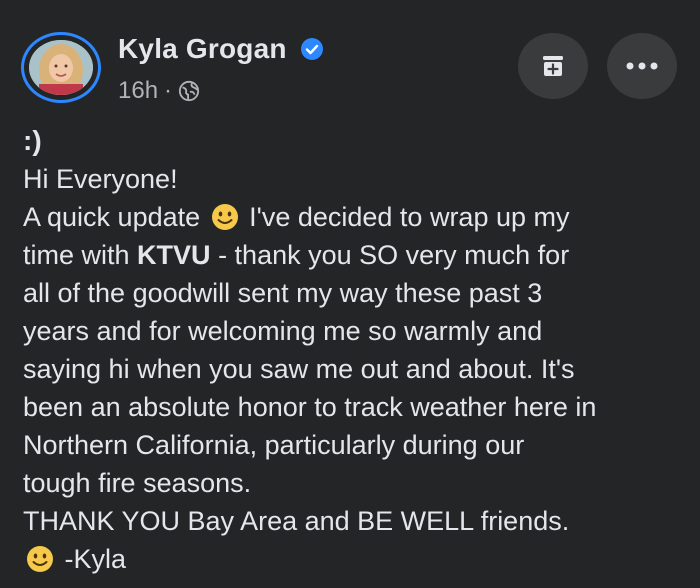  I want to click on post-line: THANK YOU Bay Area and BE WELL friends., so click(296, 521).